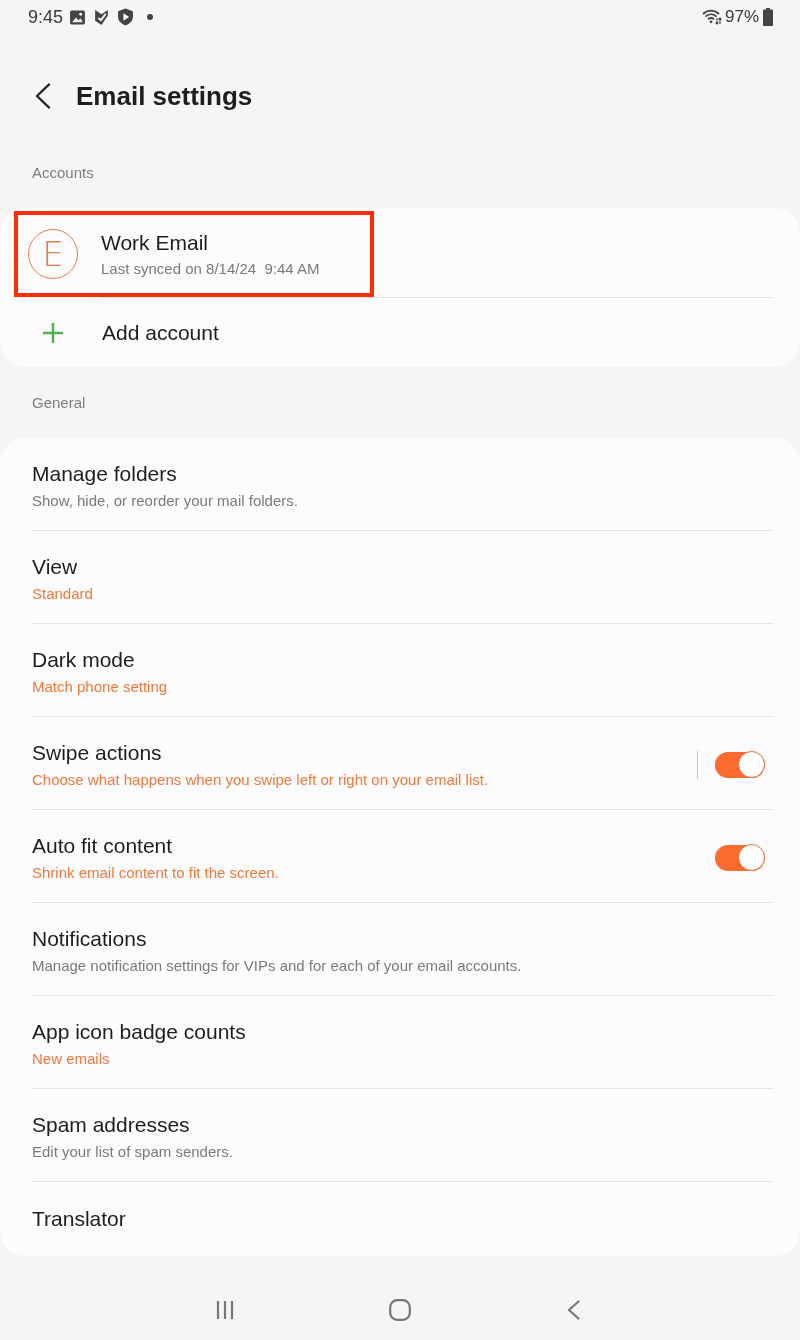 The image size is (800, 1340). What do you see at coordinates (402, 1032) in the screenshot?
I see `setting-title: App icon badge counts` at bounding box center [402, 1032].